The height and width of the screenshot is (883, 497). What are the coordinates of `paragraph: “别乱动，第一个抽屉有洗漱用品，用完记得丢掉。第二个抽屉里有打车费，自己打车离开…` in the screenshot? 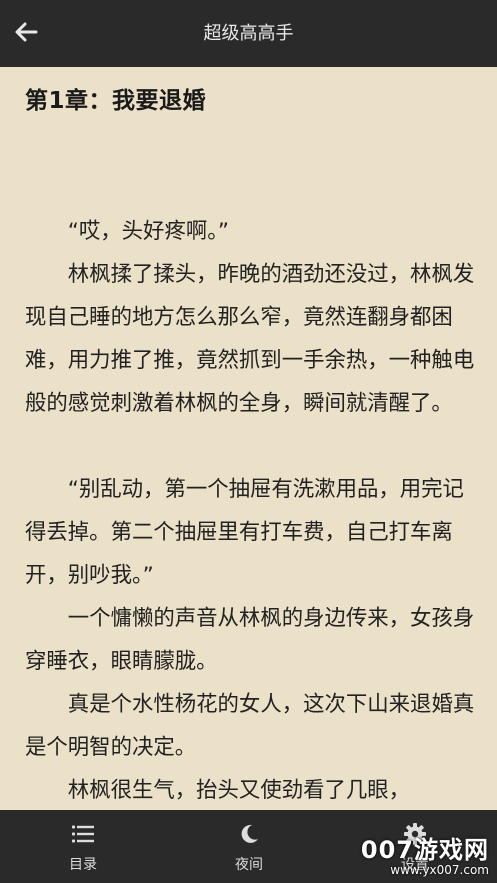 It's located at (244, 532).